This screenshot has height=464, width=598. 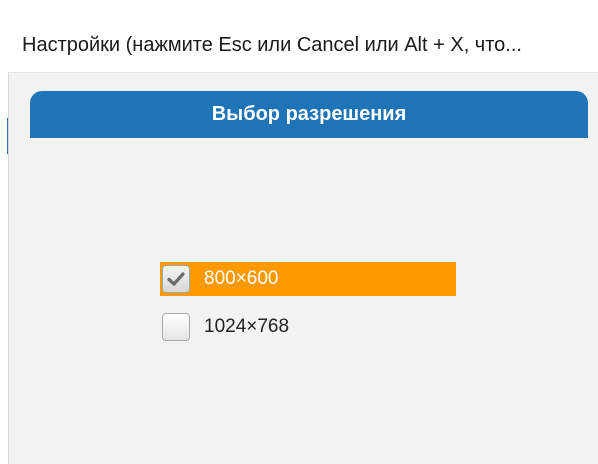 What do you see at coordinates (241, 278) in the screenshot?
I see `option-label-800x600: 800×600` at bounding box center [241, 278].